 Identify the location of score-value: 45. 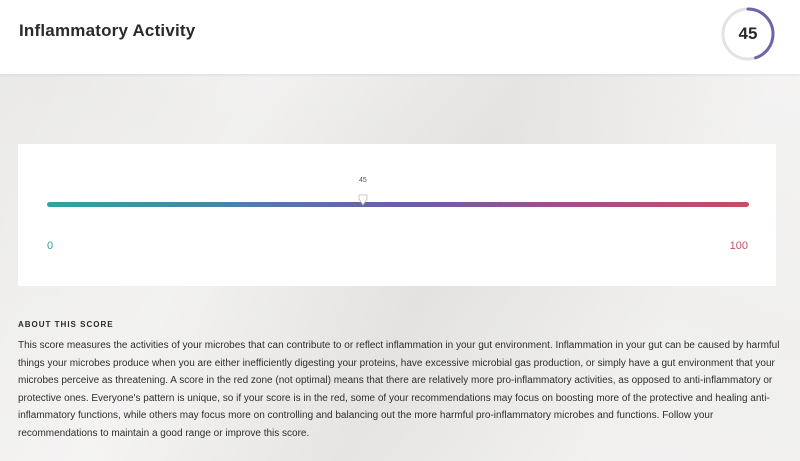
(748, 33).